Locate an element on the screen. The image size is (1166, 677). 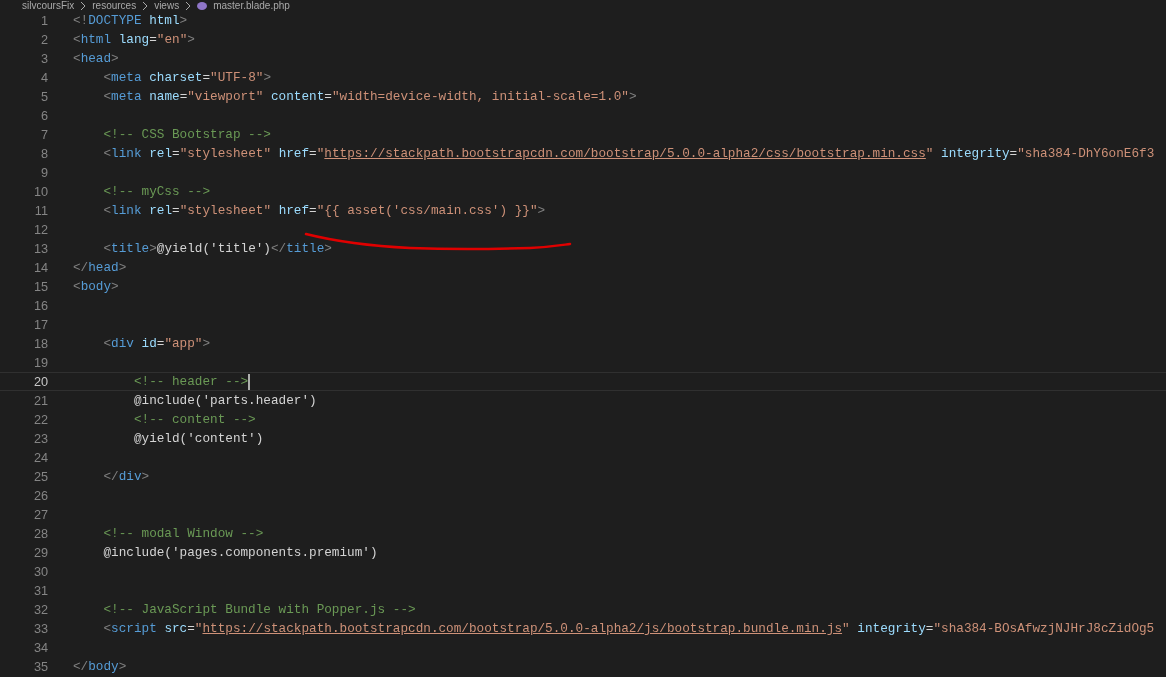
code-line: <body> is located at coordinates (96, 286).